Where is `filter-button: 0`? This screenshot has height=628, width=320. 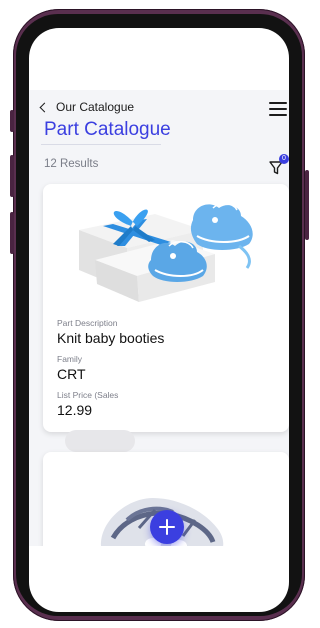 filter-button: 0 is located at coordinates (278, 165).